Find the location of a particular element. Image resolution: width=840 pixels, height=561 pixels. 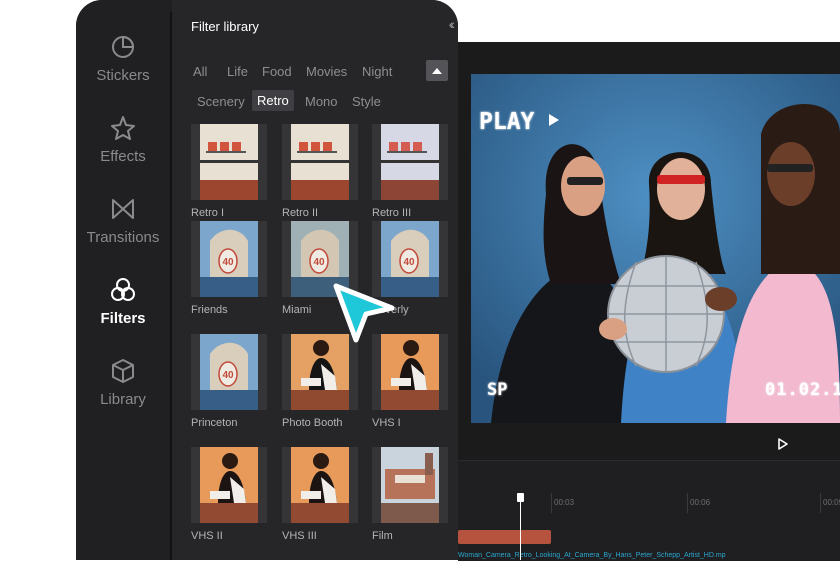

filter-tile: 40 Princeton is located at coordinates (229, 381).